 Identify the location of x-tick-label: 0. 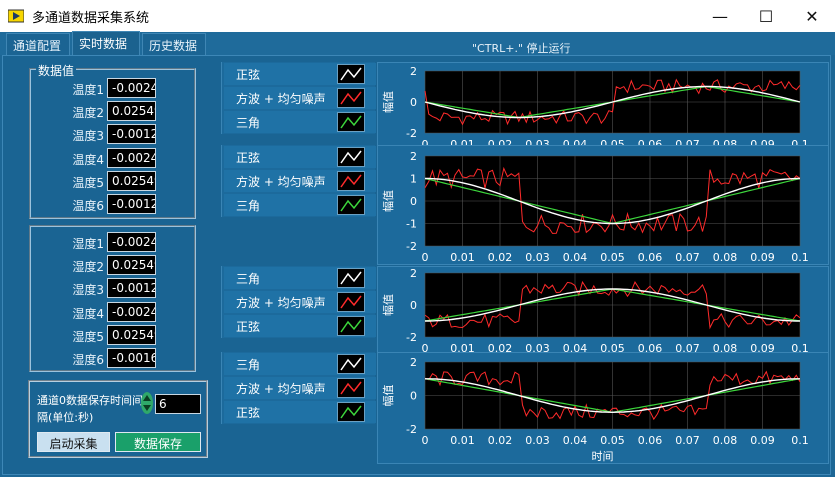
(425, 257).